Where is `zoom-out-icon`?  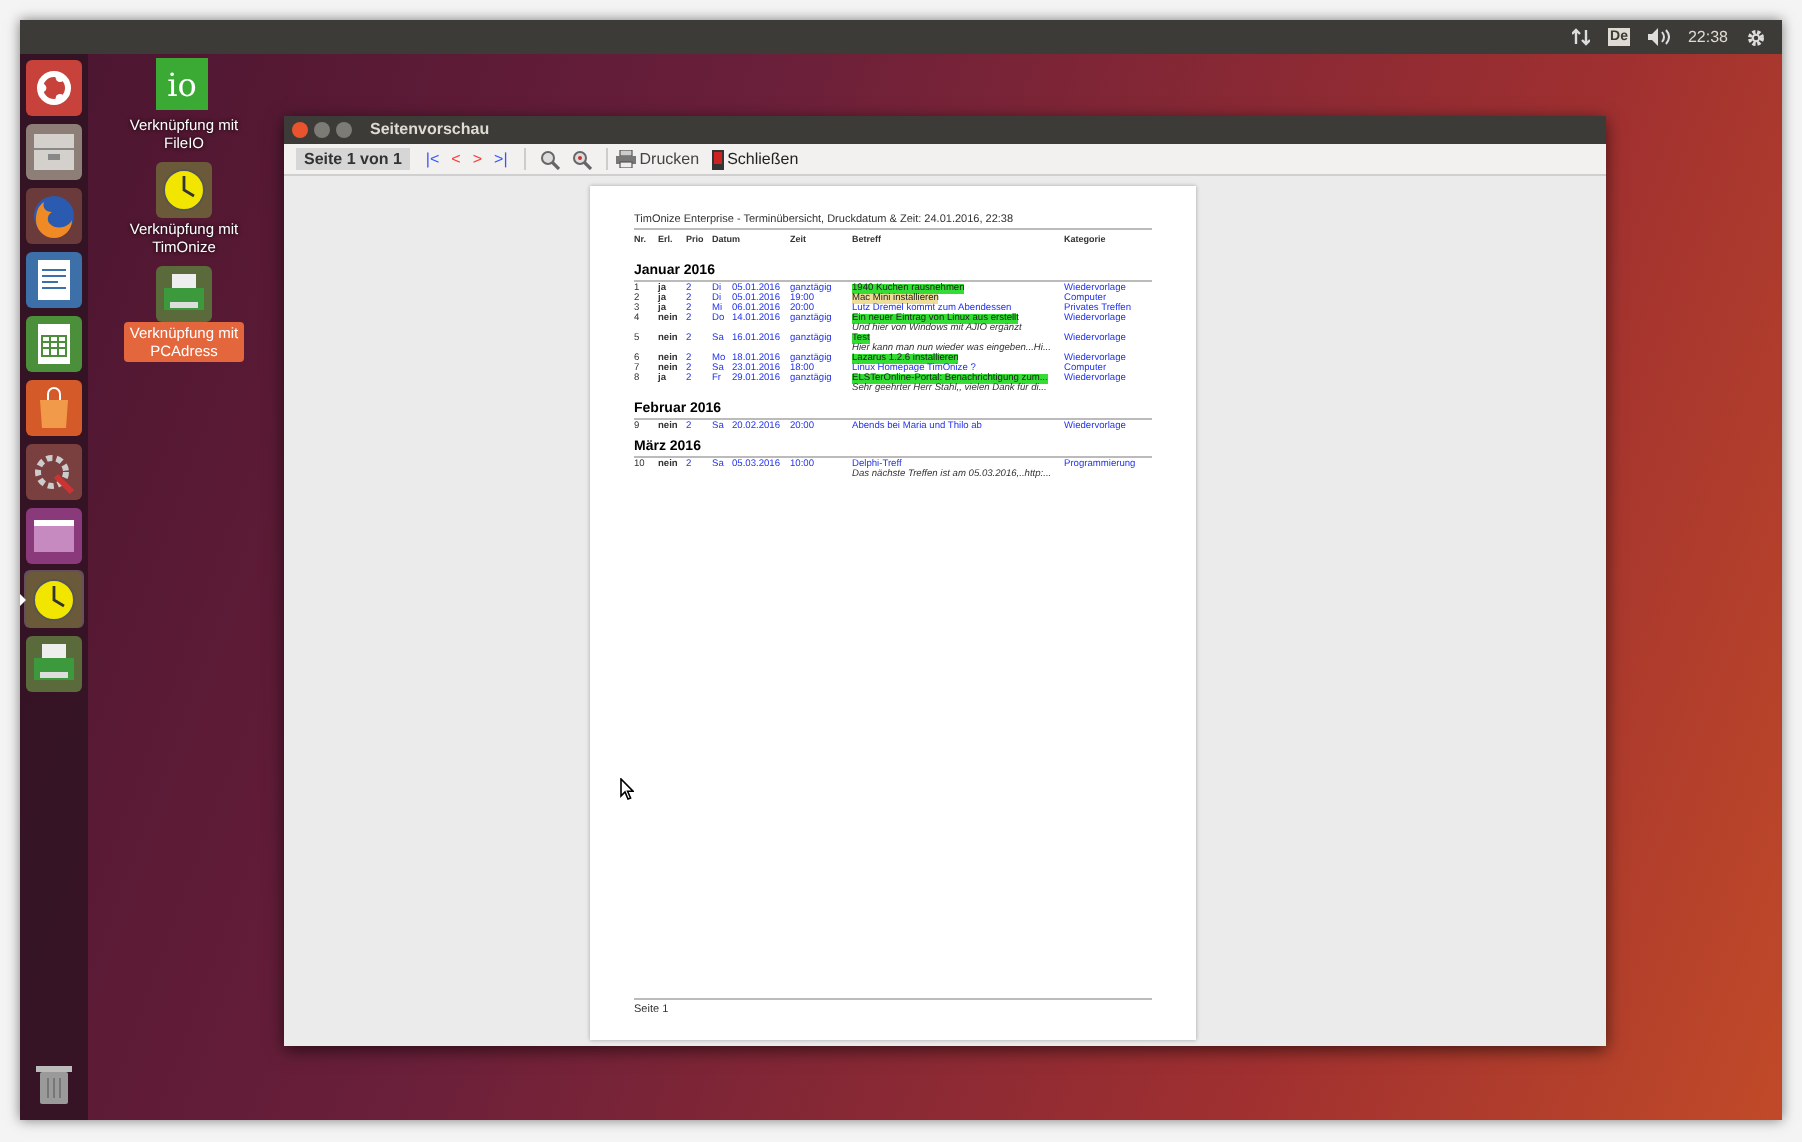
zoom-out-icon is located at coordinates (581, 159).